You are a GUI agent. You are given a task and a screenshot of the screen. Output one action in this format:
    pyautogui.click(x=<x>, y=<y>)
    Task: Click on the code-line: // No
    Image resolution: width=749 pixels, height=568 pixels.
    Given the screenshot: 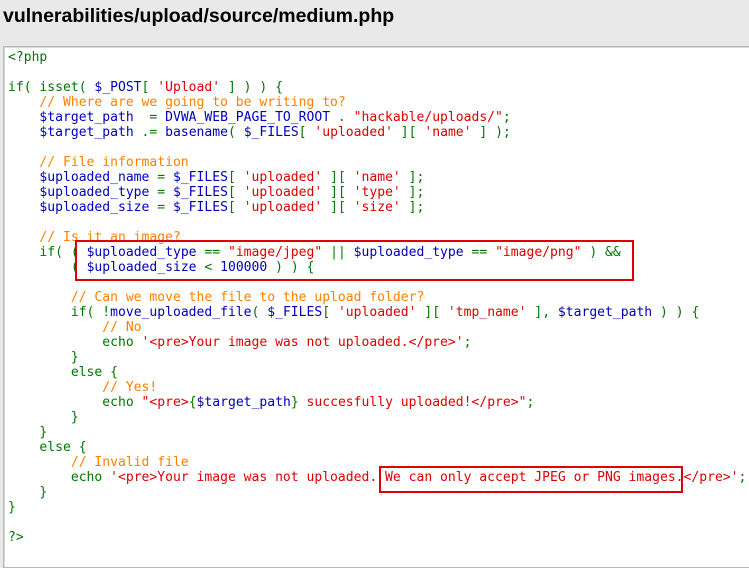 What is the action you would take?
    pyautogui.click(x=377, y=327)
    